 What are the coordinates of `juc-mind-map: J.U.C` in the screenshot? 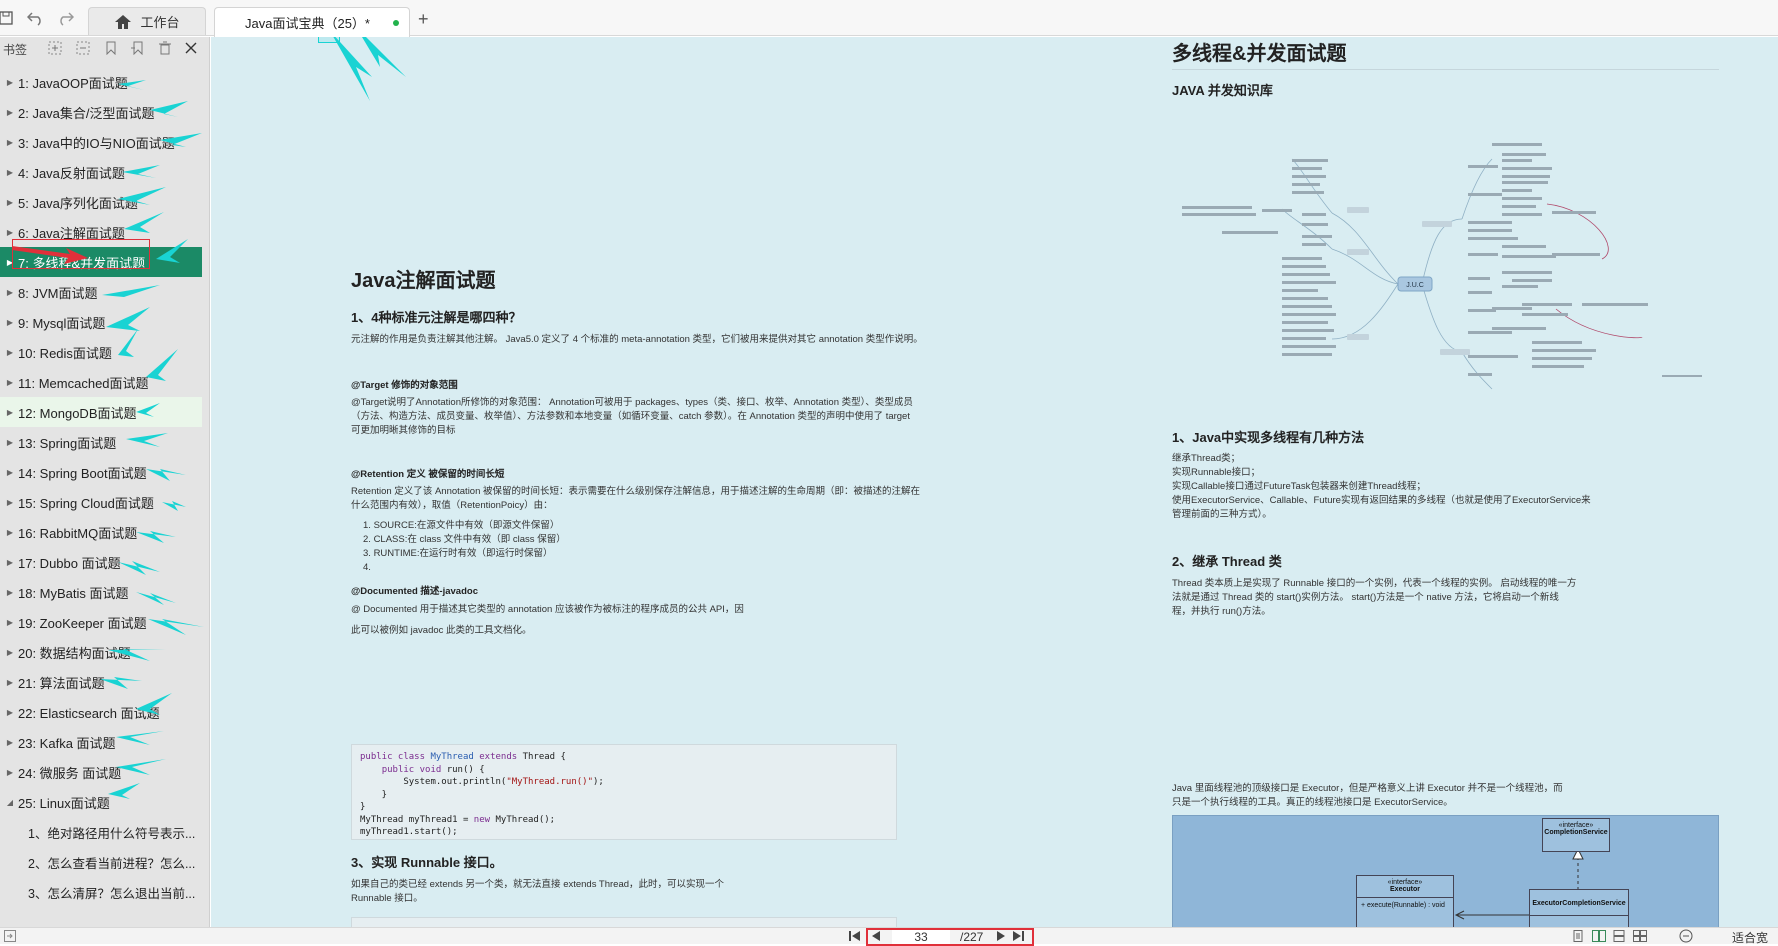 It's located at (1442, 266).